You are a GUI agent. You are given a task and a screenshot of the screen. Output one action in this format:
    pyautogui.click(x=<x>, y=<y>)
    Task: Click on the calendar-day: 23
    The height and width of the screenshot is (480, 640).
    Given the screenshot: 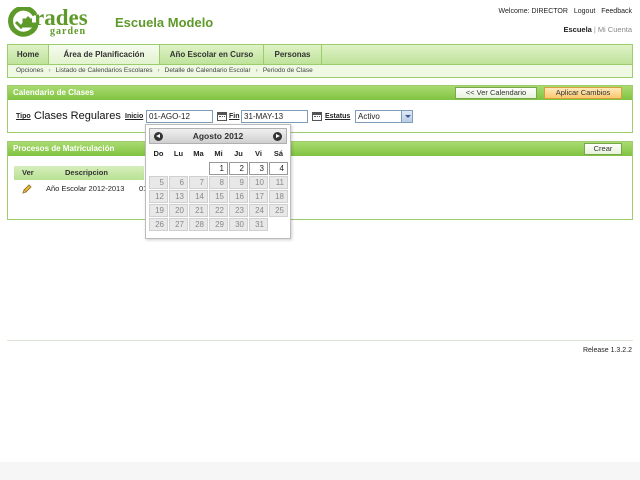 What is the action you would take?
    pyautogui.click(x=238, y=210)
    